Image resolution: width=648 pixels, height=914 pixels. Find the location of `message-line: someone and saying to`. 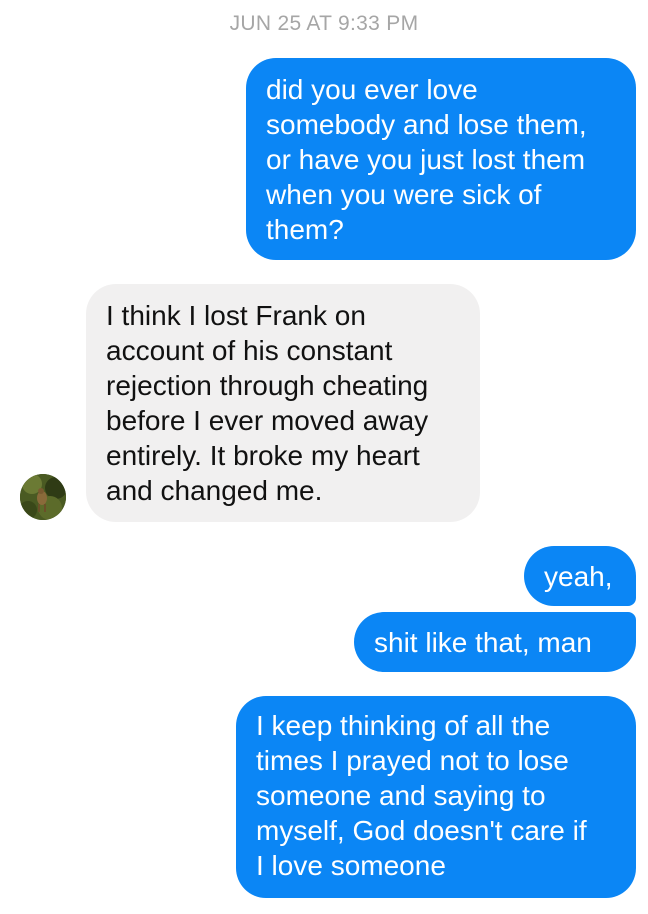

message-line: someone and saying to is located at coordinates (401, 795).